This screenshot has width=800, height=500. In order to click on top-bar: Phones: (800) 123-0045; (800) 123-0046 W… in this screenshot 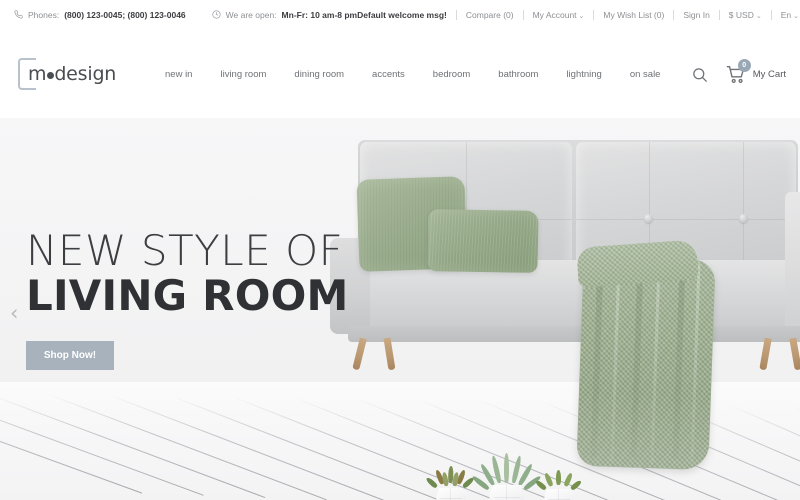, I will do `click(400, 15)`.